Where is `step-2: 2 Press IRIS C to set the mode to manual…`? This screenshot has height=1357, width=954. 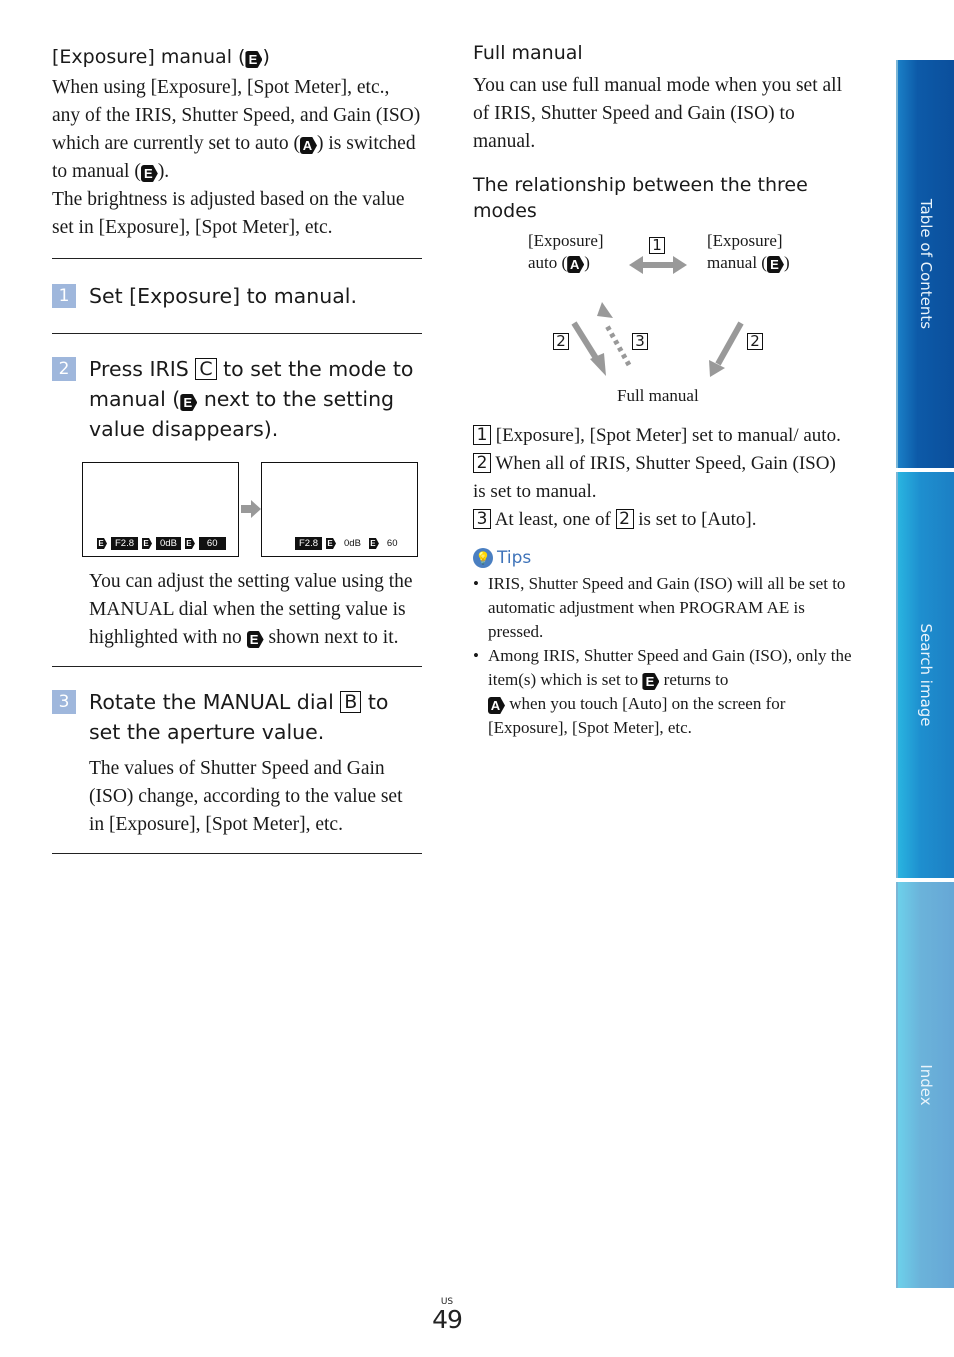 step-2: 2 Press IRIS C to set the mode to manual… is located at coordinates (237, 399).